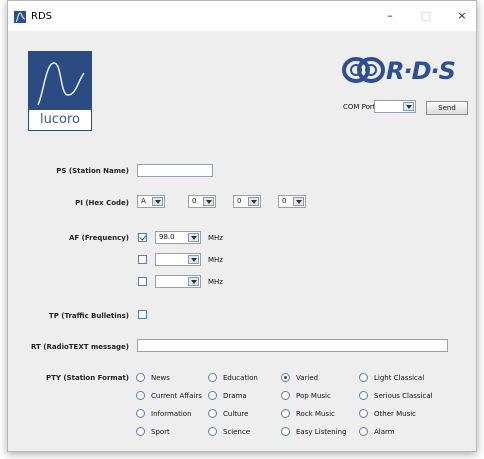 This screenshot has width=484, height=459. Describe the element at coordinates (212, 395) in the screenshot. I see `pty-radio-drama` at that location.